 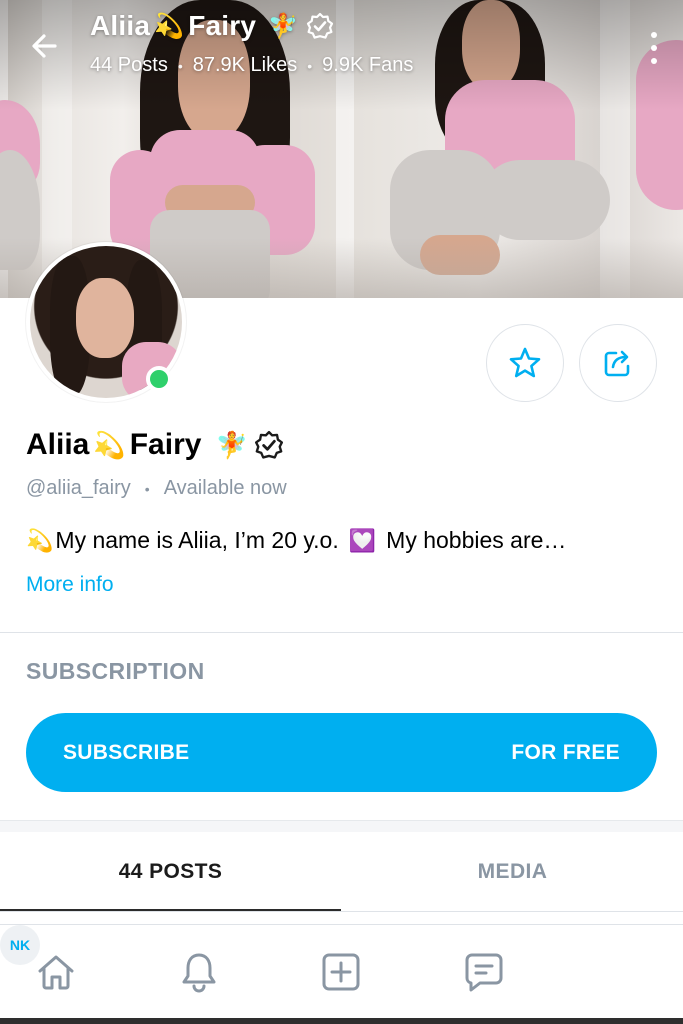 I want to click on header-stats: 44 Posts • 87.9K Likes • 9.9K Fans, so click(x=251, y=65).